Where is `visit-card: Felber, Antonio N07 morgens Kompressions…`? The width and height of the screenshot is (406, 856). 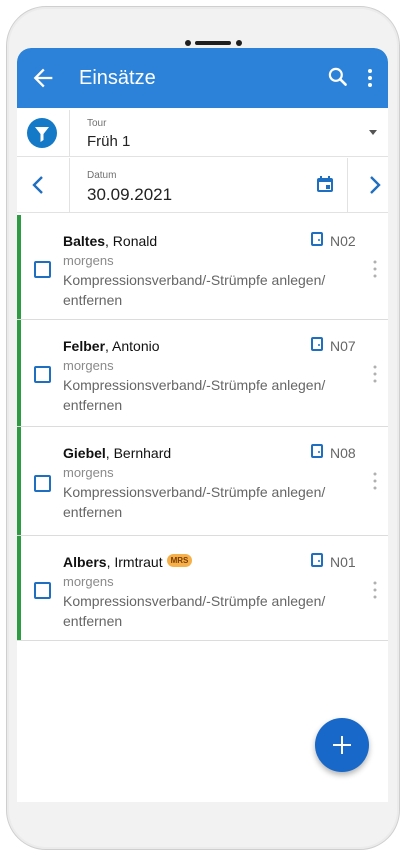 visit-card: Felber, Antonio N07 morgens Kompressions… is located at coordinates (202, 373).